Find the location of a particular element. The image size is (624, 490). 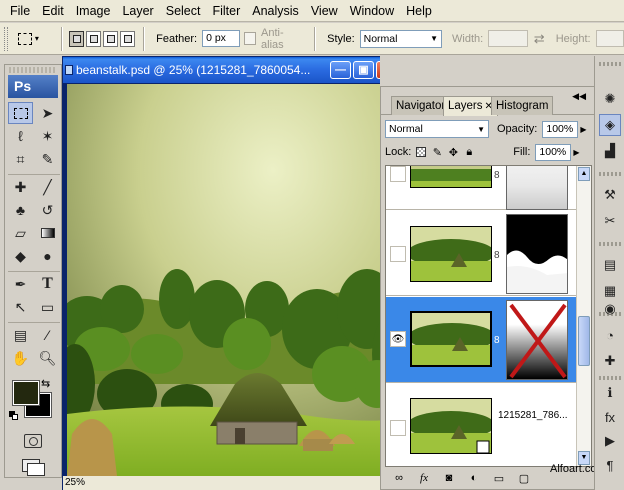

lock-position-icon: ✥ is located at coordinates (453, 152).